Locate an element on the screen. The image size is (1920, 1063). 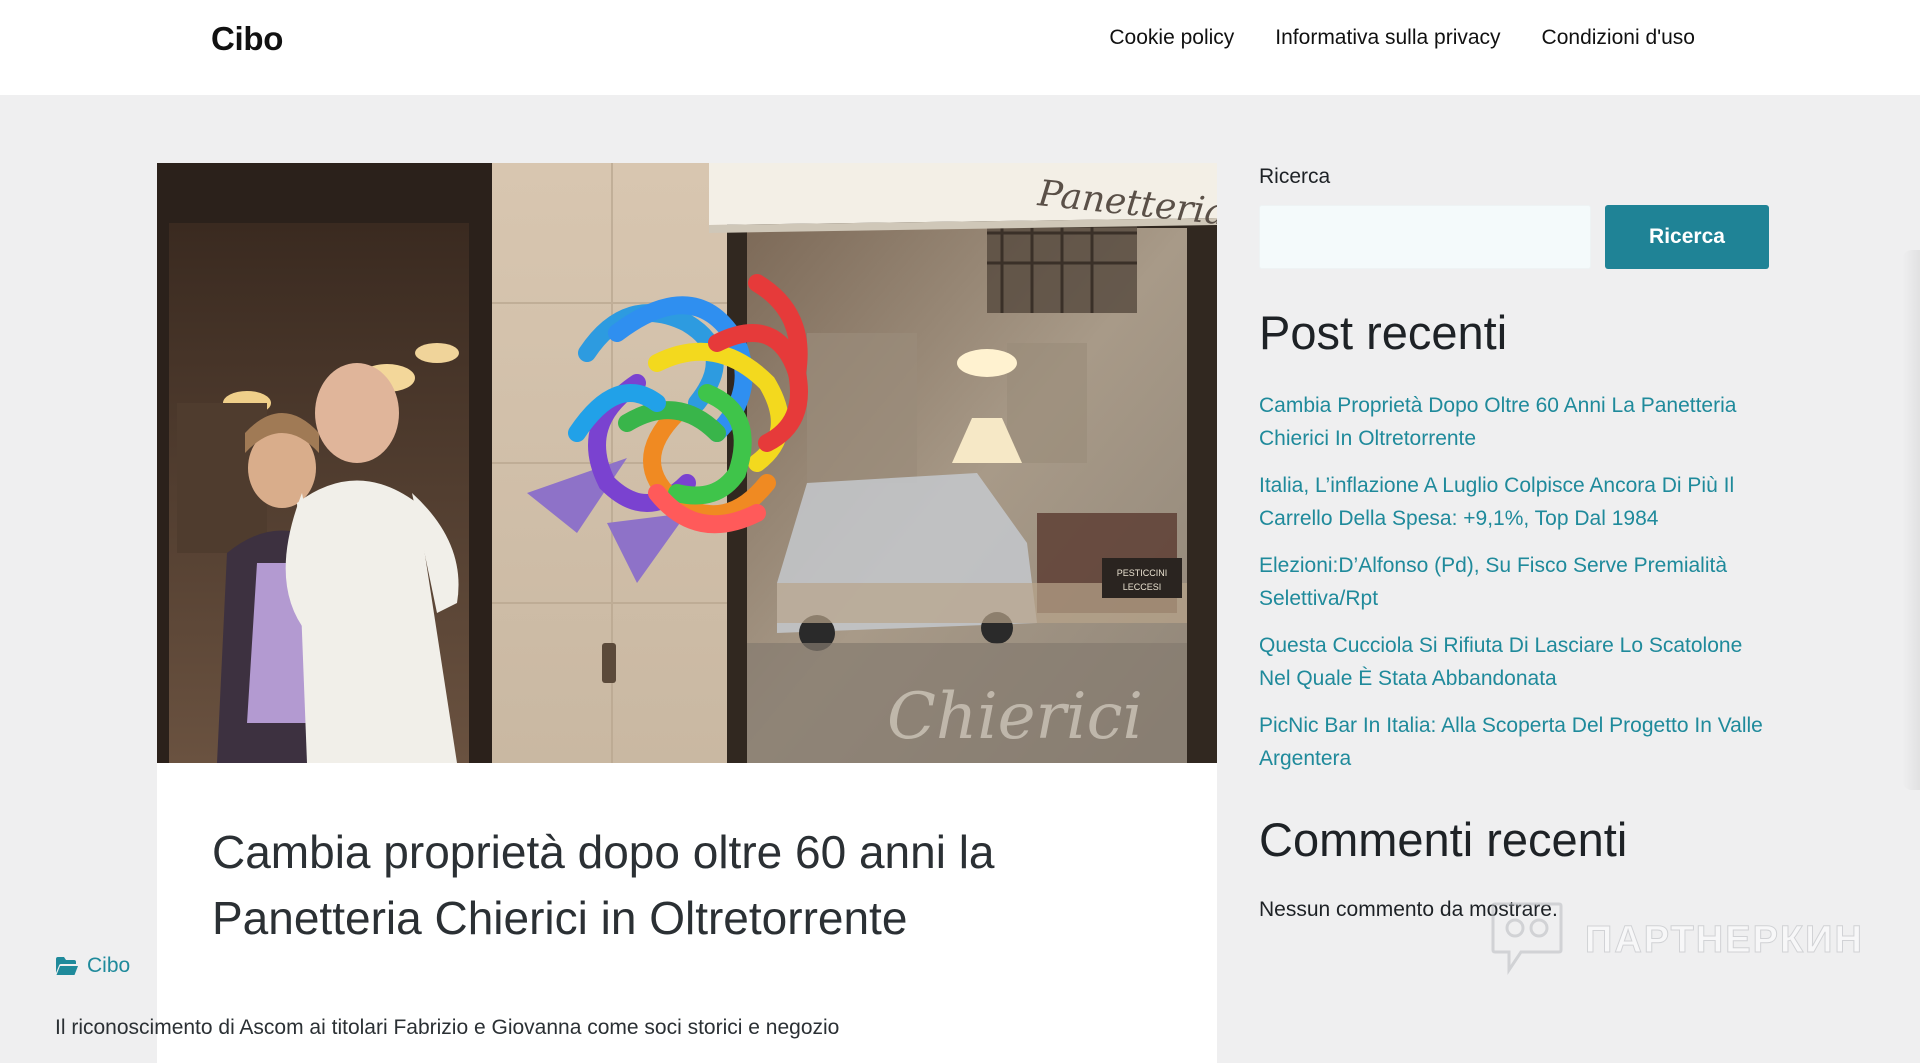
search-input is located at coordinates (1425, 237).